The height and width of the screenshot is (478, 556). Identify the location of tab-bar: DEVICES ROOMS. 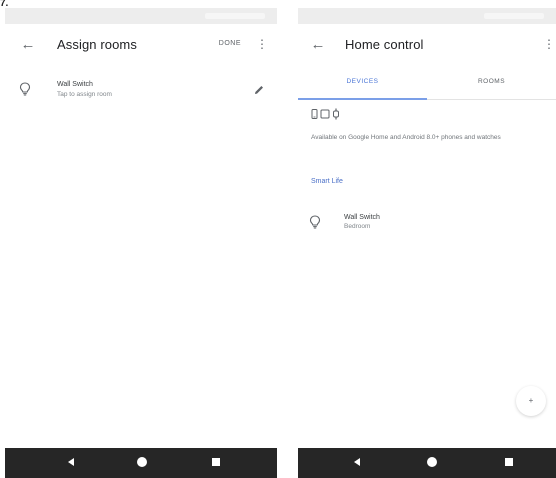
(427, 82).